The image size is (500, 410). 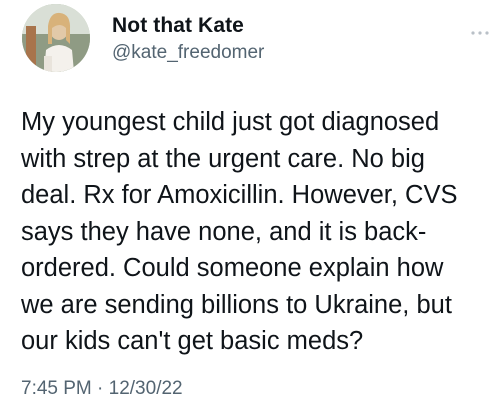 What do you see at coordinates (236, 304) in the screenshot?
I see `tweet-text-line: we are sending billions to Ukraine, but` at bounding box center [236, 304].